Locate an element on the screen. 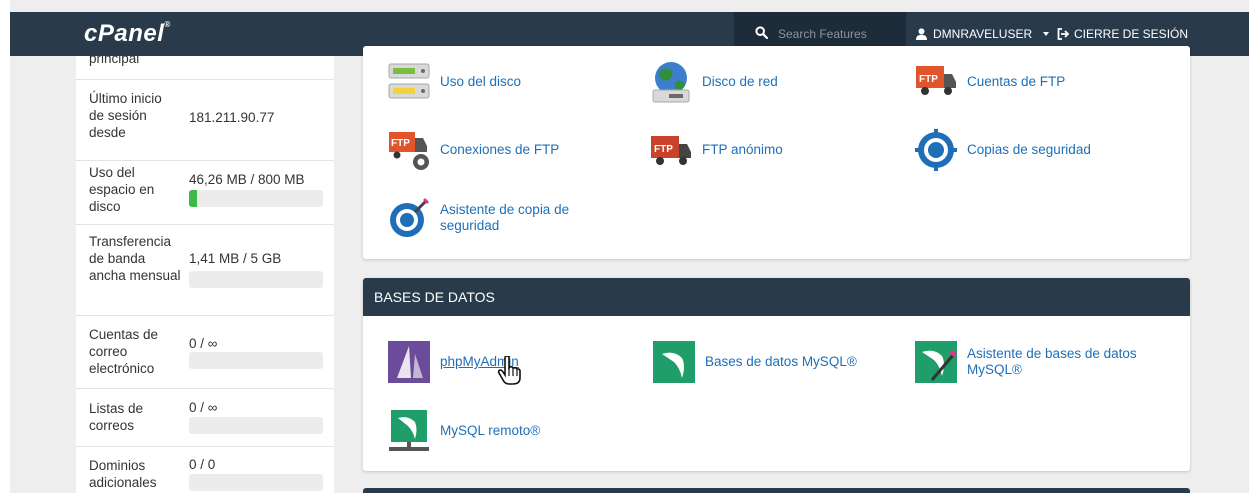 The height and width of the screenshot is (493, 1249). disk-usage-icon is located at coordinates (409, 81).